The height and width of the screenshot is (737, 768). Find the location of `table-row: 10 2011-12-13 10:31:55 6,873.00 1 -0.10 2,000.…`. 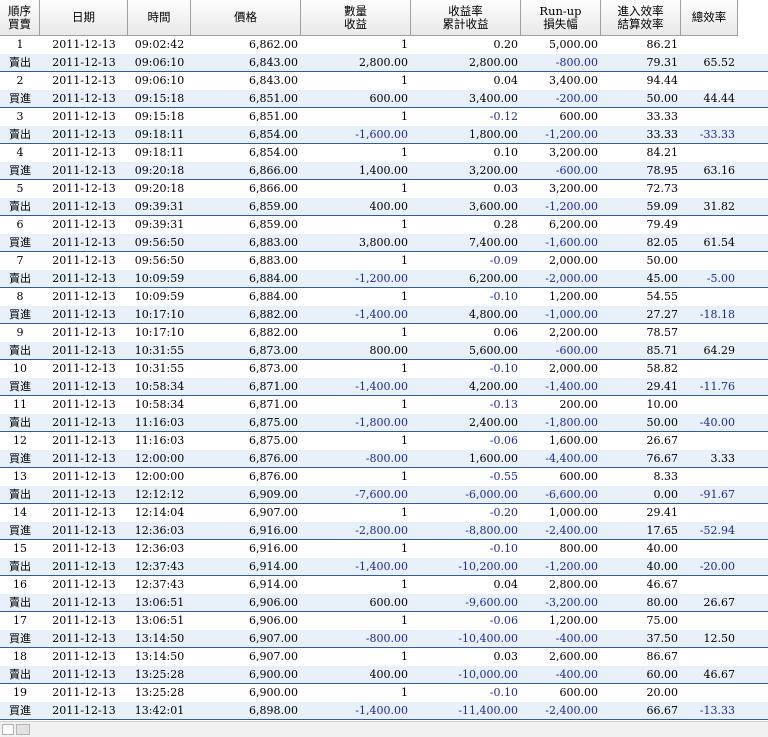

table-row: 10 2011-12-13 10:31:55 6,873.00 1 -0.10 2,000.… is located at coordinates (384, 369).